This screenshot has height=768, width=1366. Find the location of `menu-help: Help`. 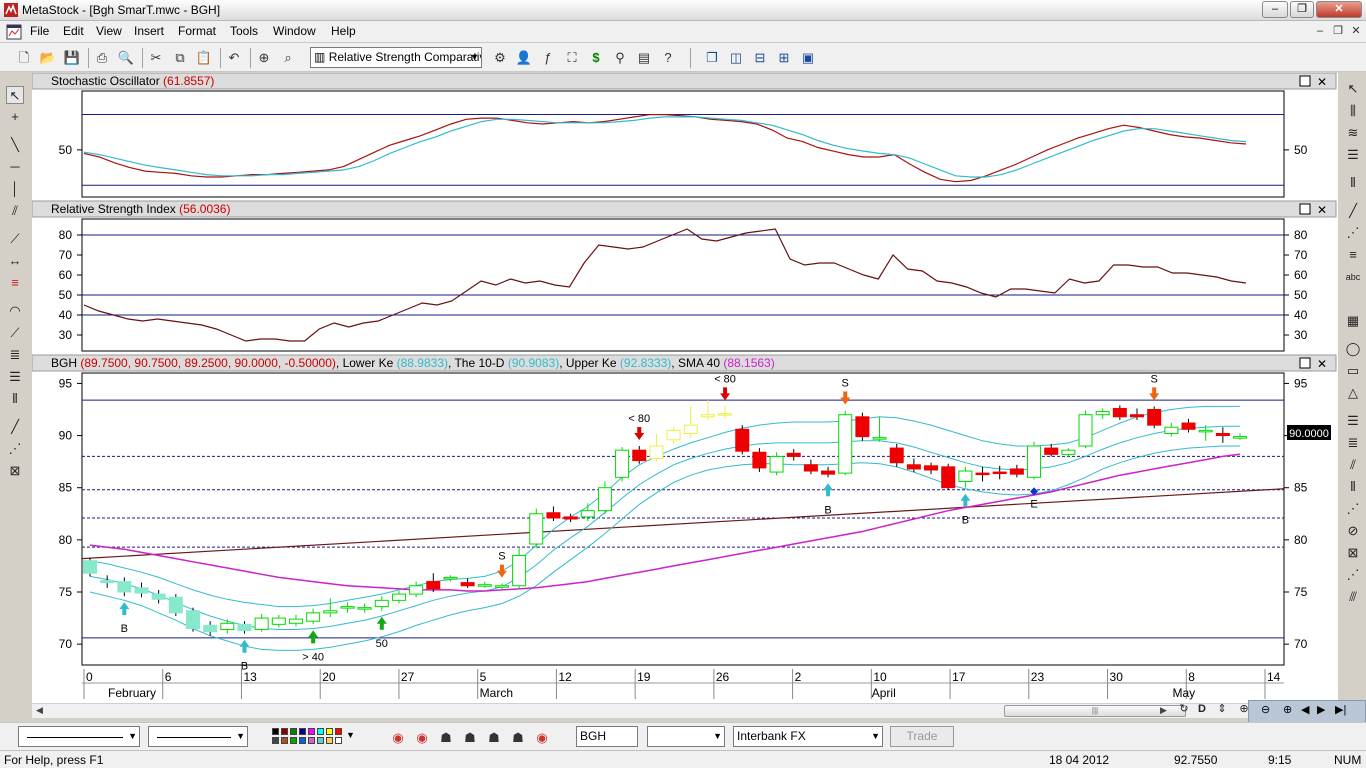

menu-help: Help is located at coordinates (343, 31).